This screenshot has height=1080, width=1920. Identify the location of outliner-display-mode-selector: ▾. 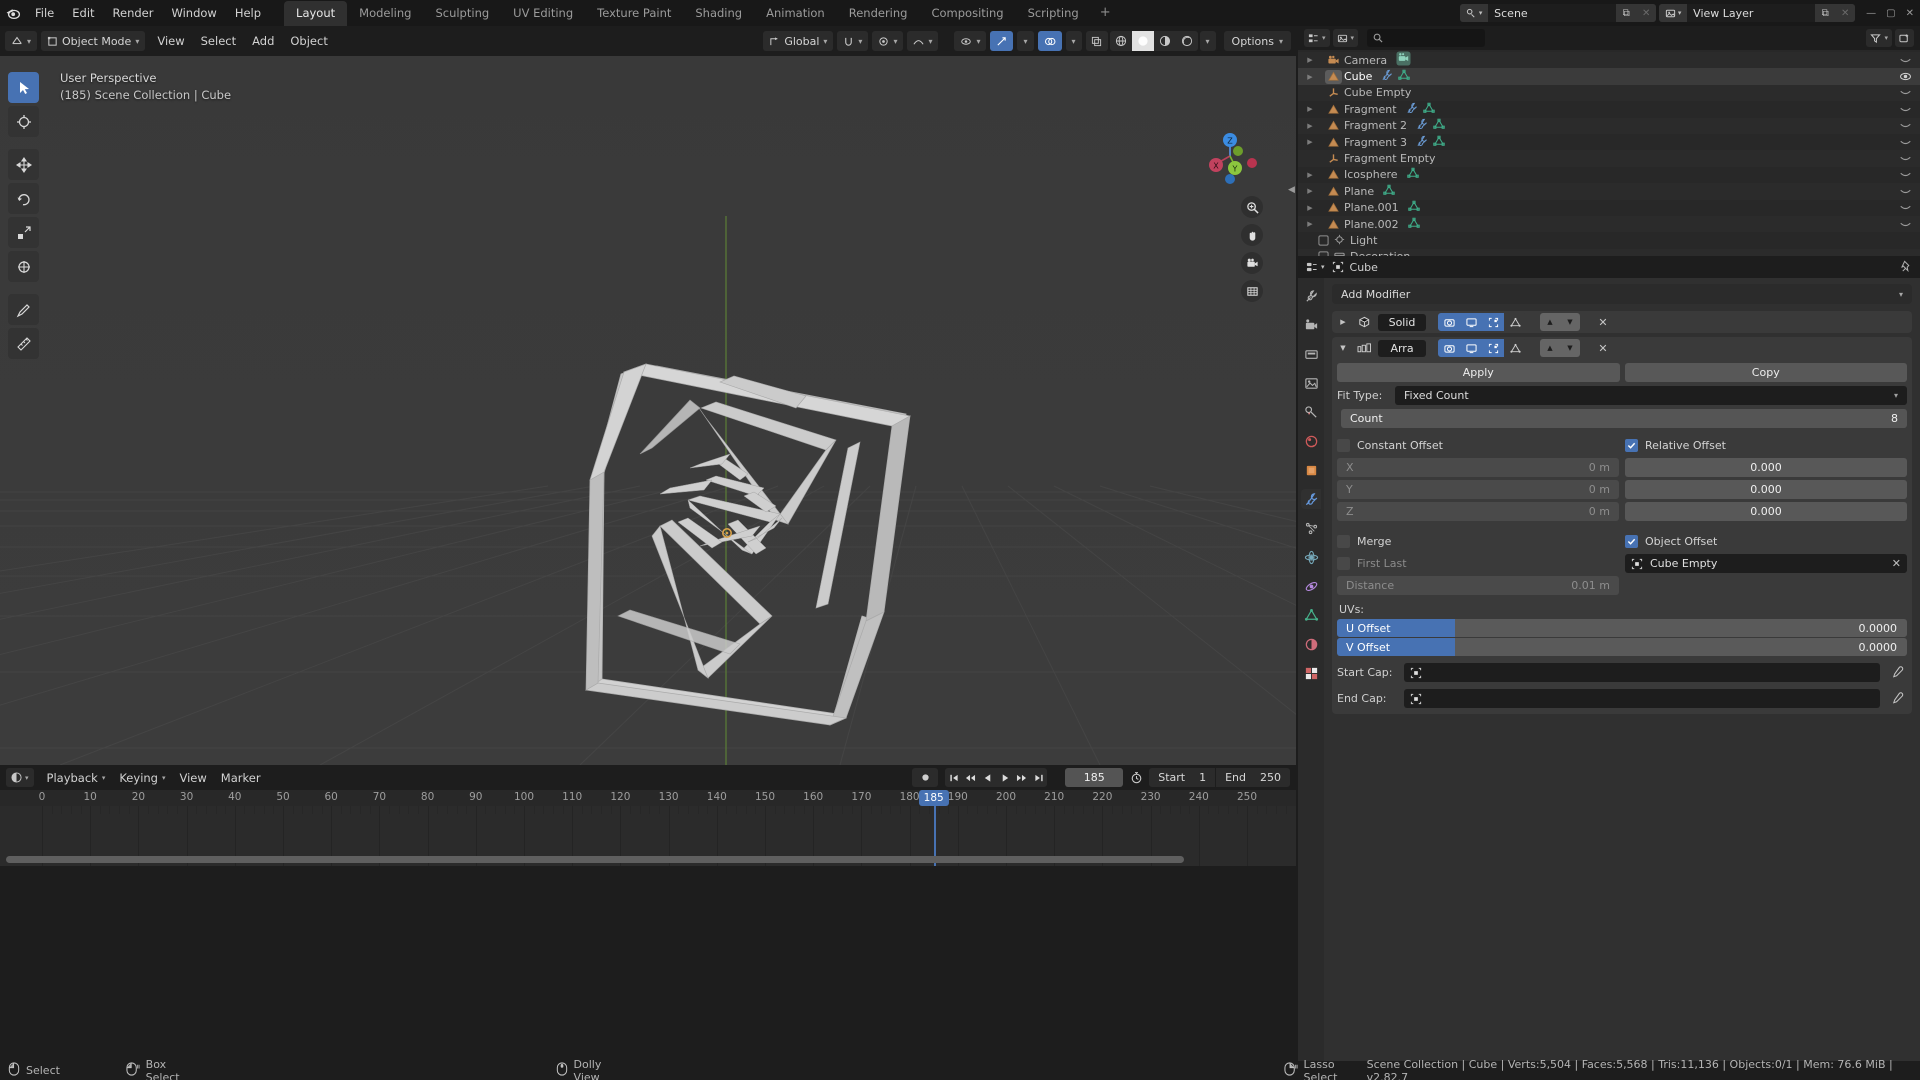
(1345, 38).